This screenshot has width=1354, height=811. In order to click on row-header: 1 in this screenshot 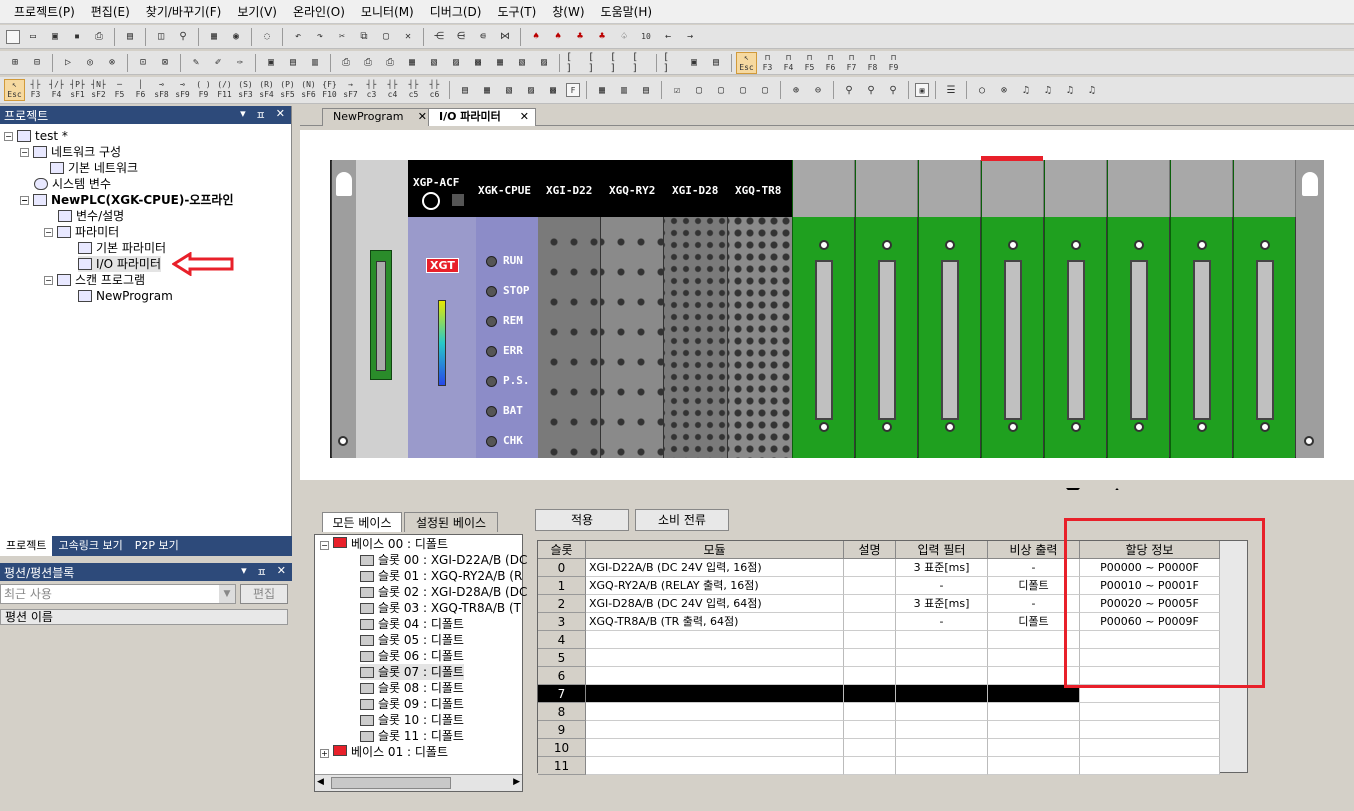, I will do `click(562, 586)`.